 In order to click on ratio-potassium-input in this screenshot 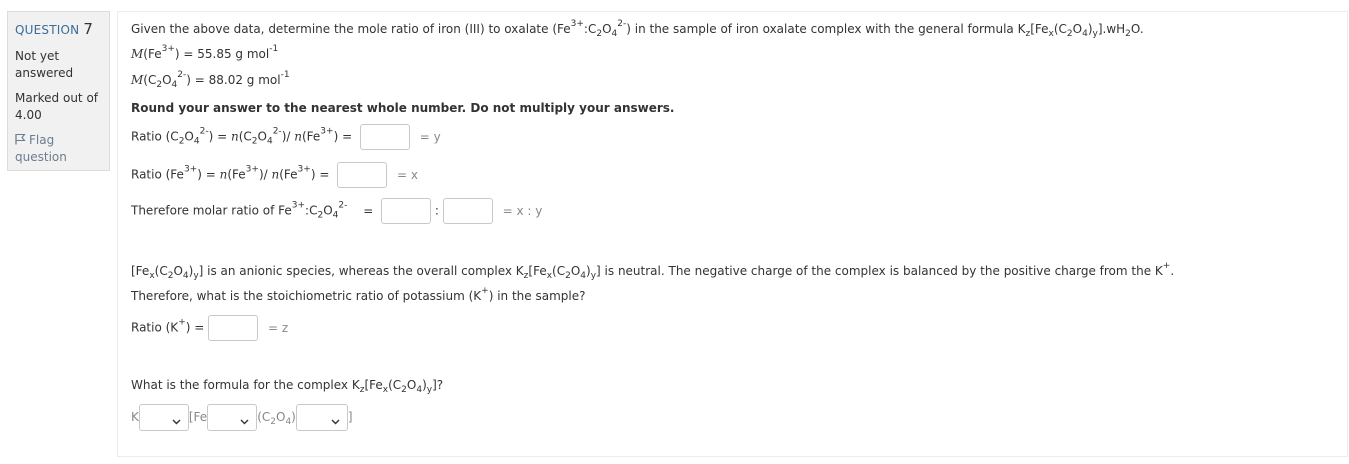, I will do `click(233, 328)`.